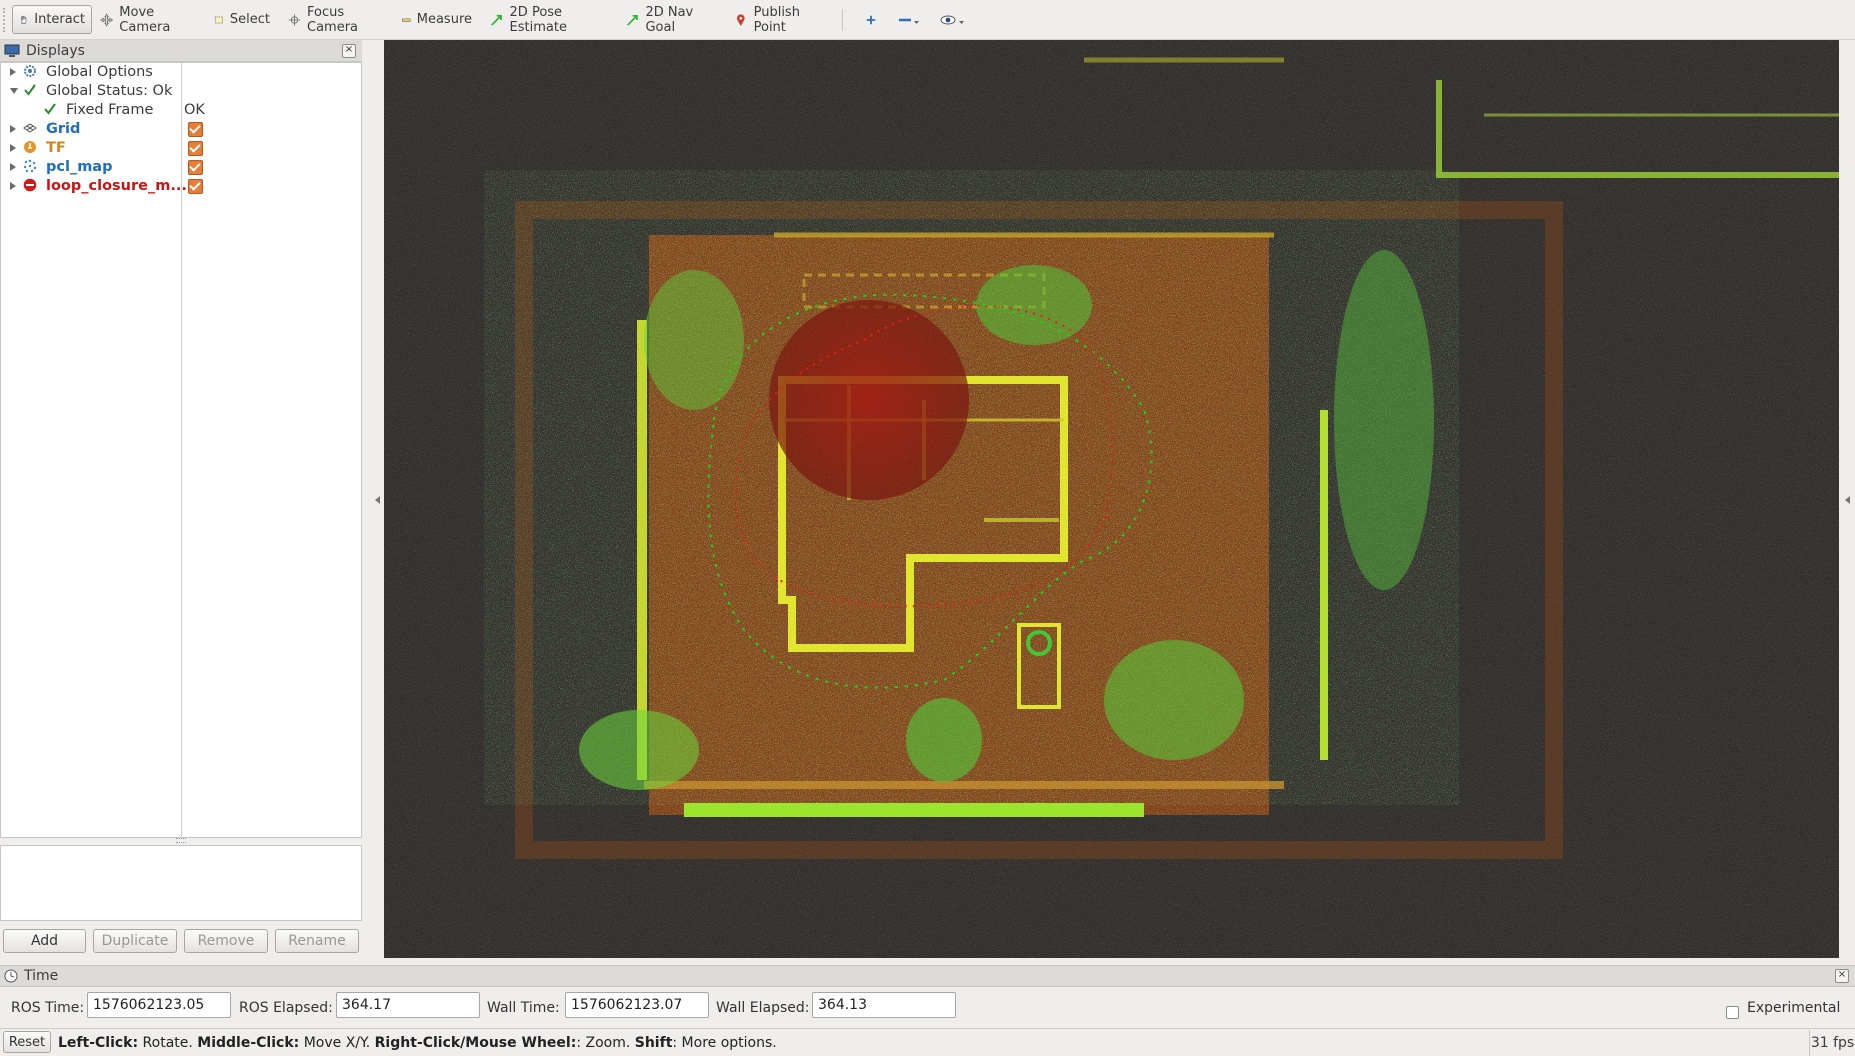 The image size is (1855, 1056). I want to click on minus-chevron-down-icon, so click(909, 21).